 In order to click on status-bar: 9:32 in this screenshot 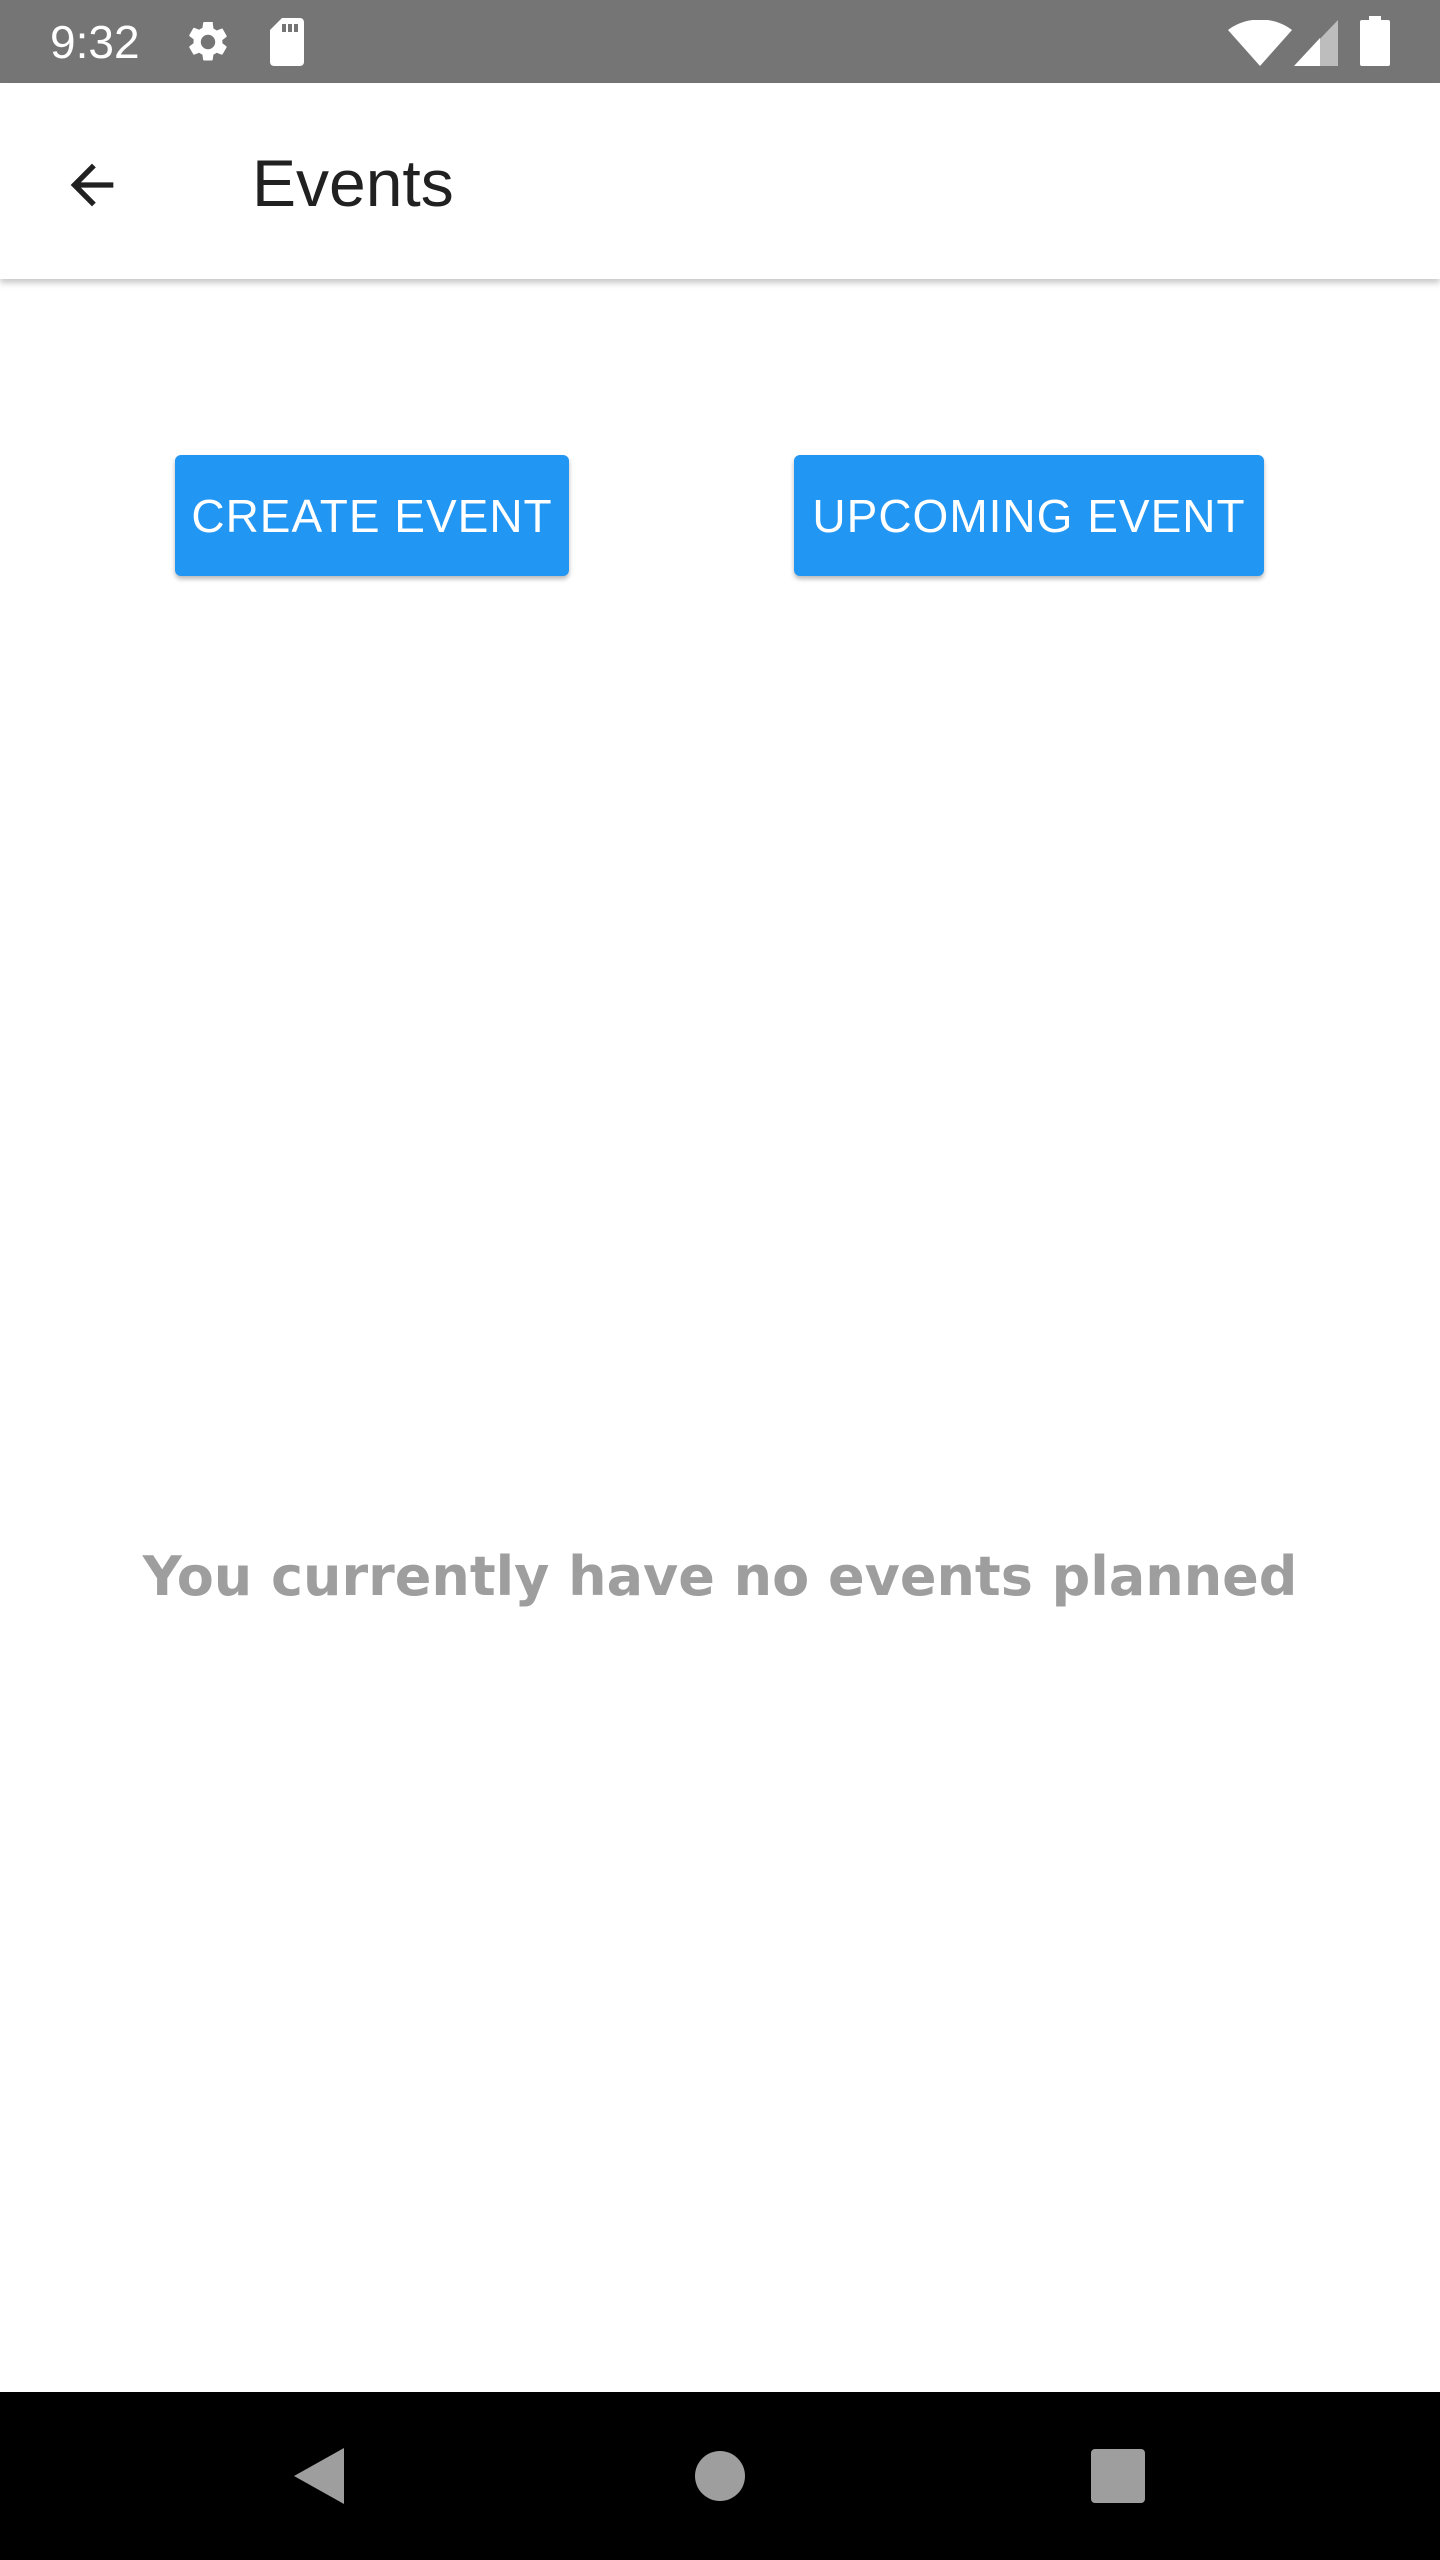, I will do `click(720, 41)`.